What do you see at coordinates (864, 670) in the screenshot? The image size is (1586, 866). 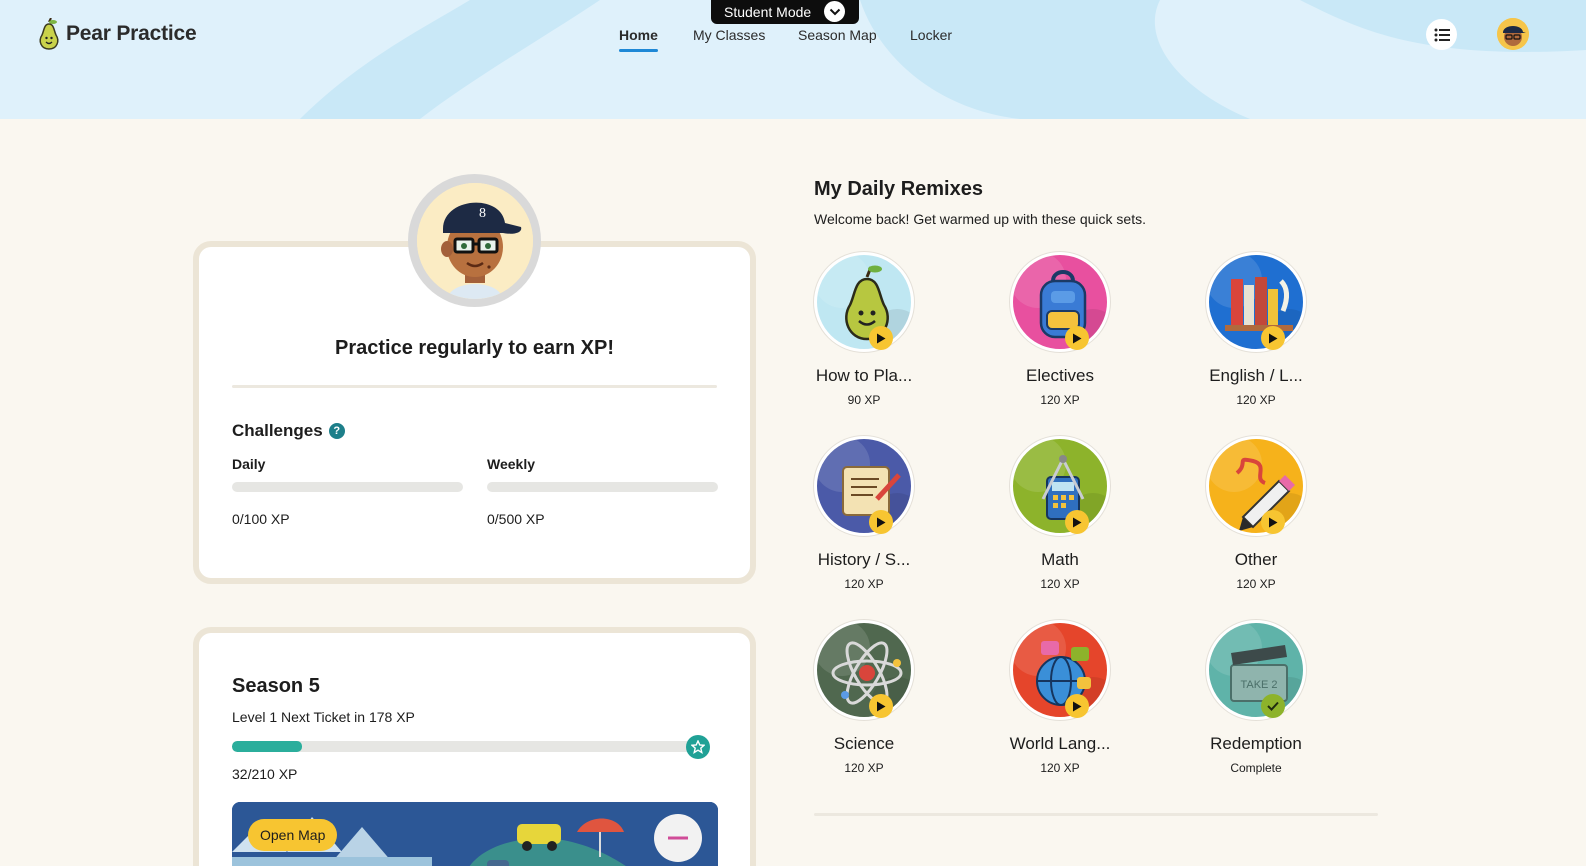 I see `atom-icon` at bounding box center [864, 670].